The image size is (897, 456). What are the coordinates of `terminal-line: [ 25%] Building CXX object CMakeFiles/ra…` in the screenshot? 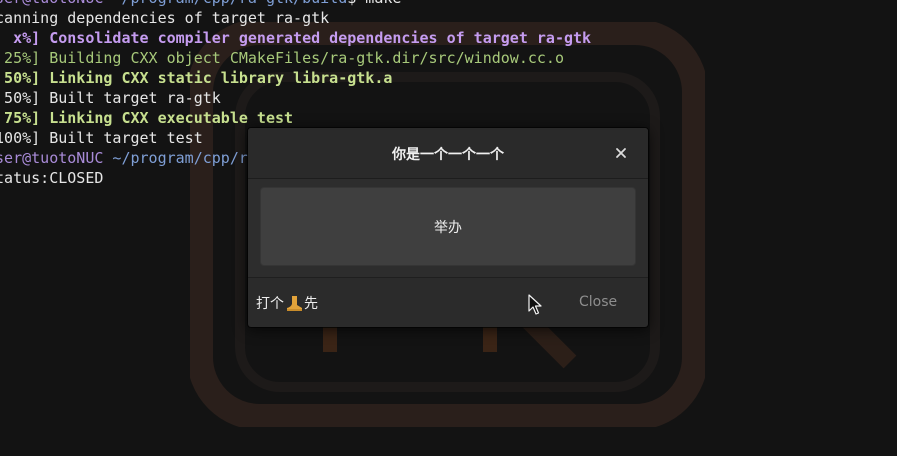 It's located at (295, 58).